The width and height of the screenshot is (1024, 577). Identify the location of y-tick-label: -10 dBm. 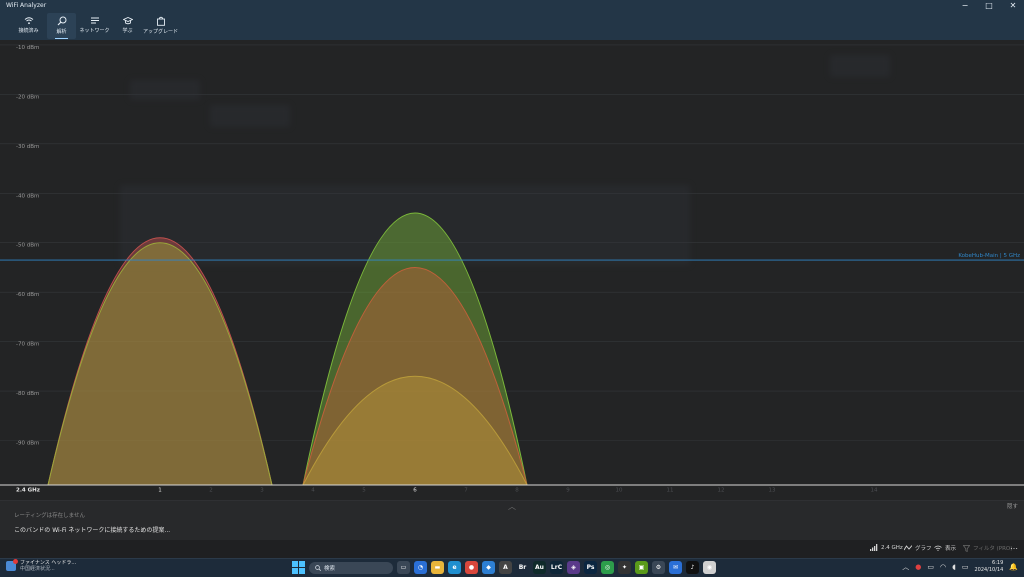
(27, 48).